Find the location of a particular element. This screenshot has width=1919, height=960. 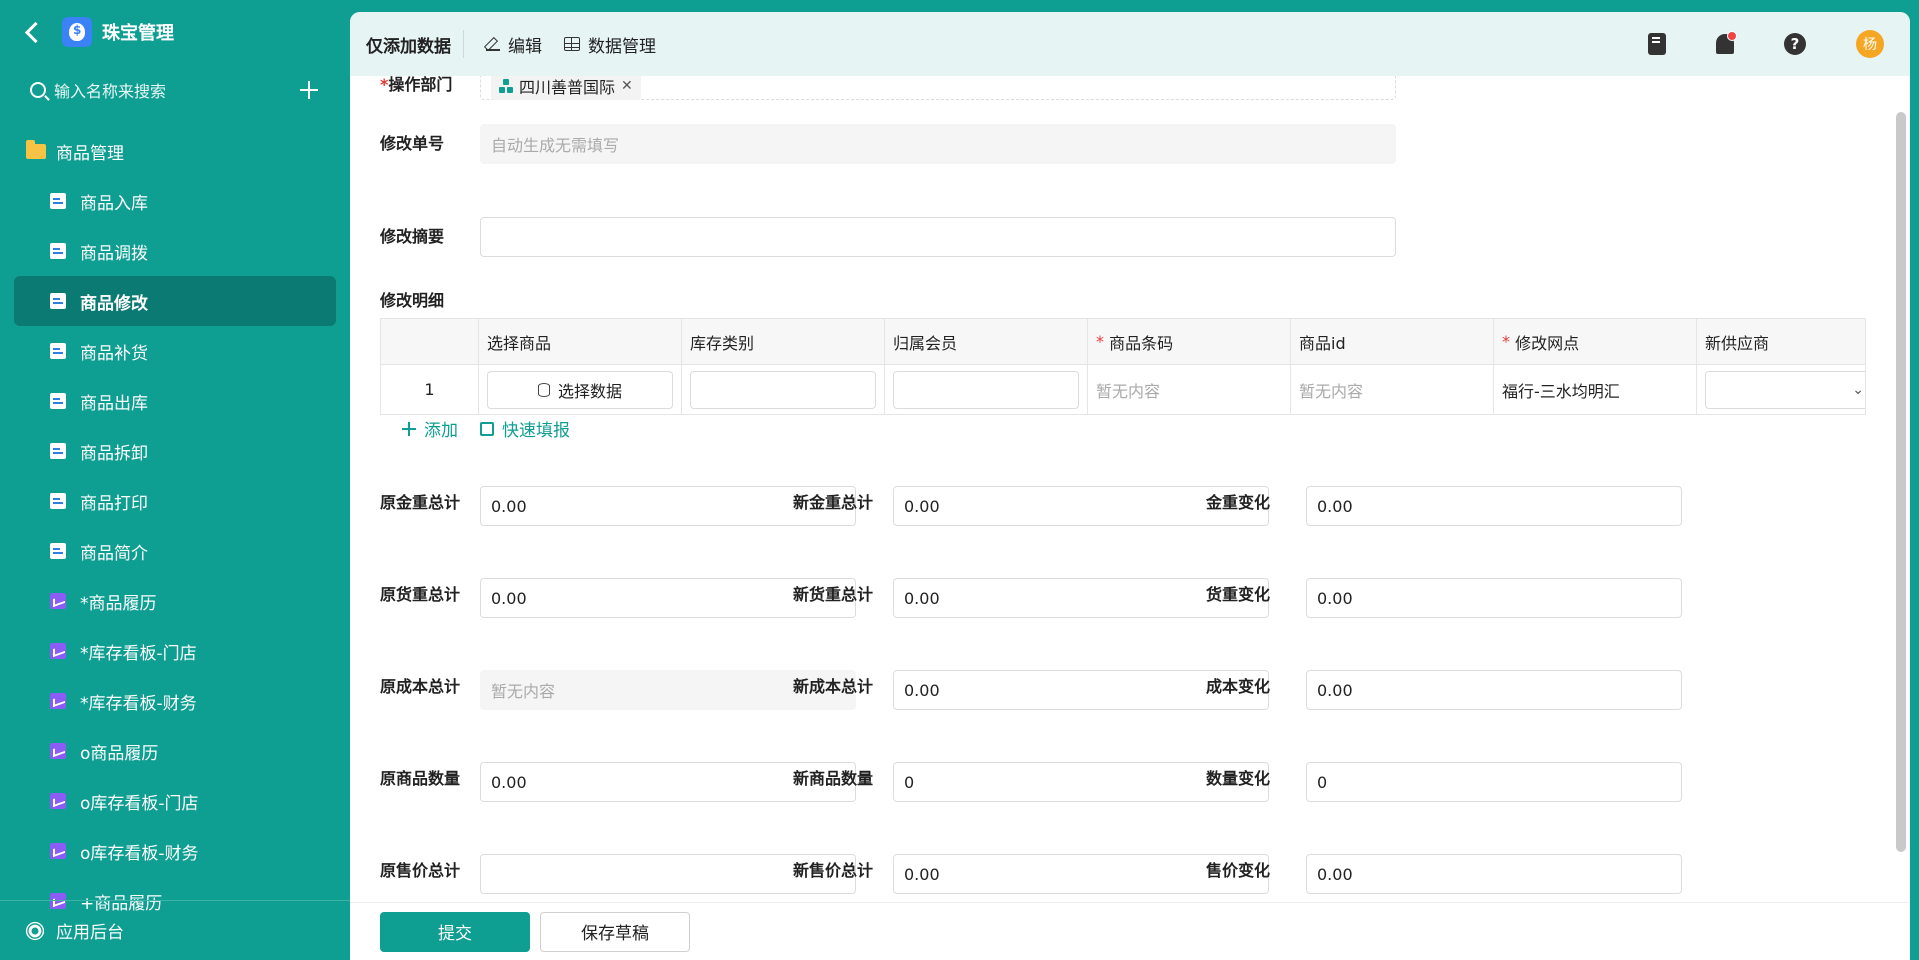

dept-tag: 四川善普国际 ✕ is located at coordinates (566, 88).